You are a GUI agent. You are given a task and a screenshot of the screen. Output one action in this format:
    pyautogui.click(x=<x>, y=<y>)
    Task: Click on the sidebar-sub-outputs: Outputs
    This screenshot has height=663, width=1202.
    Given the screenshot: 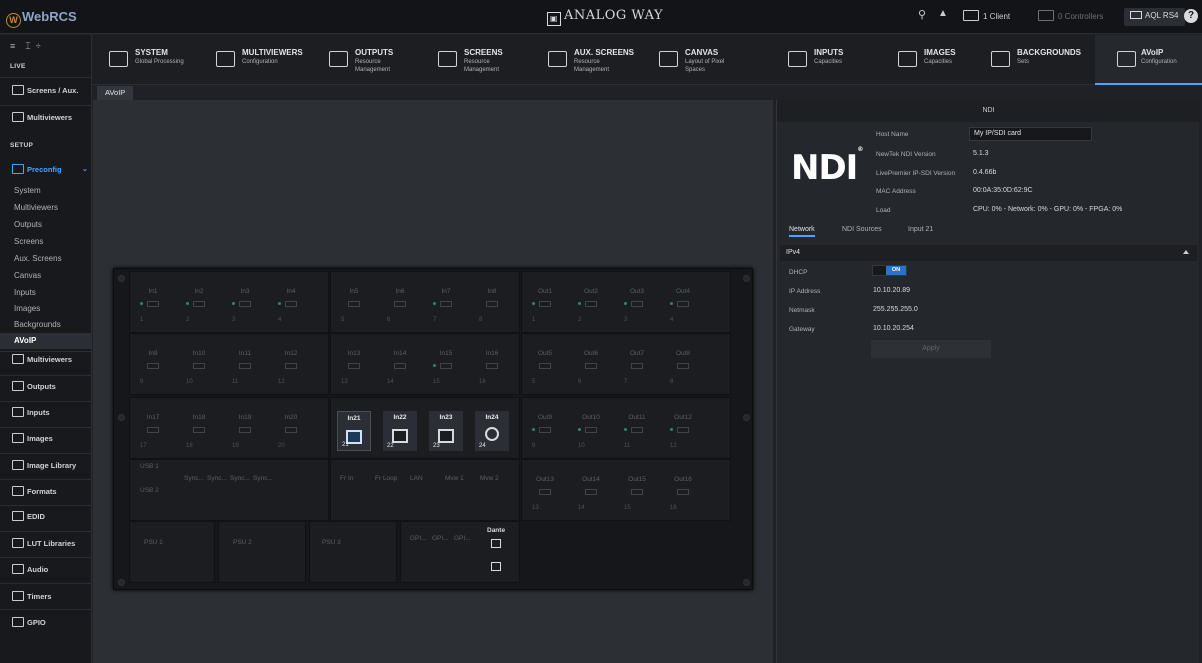 What is the action you would take?
    pyautogui.click(x=46, y=225)
    